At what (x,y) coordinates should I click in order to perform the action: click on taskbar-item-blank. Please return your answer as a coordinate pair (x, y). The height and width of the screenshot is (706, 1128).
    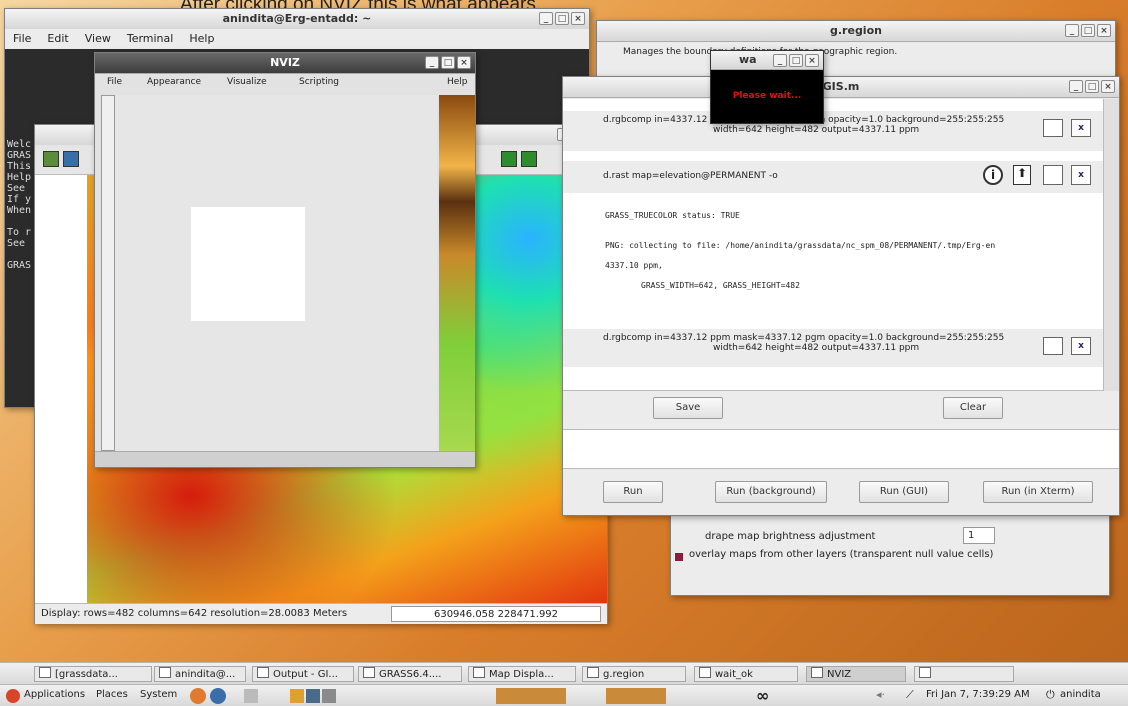
    Looking at the image, I should click on (964, 674).